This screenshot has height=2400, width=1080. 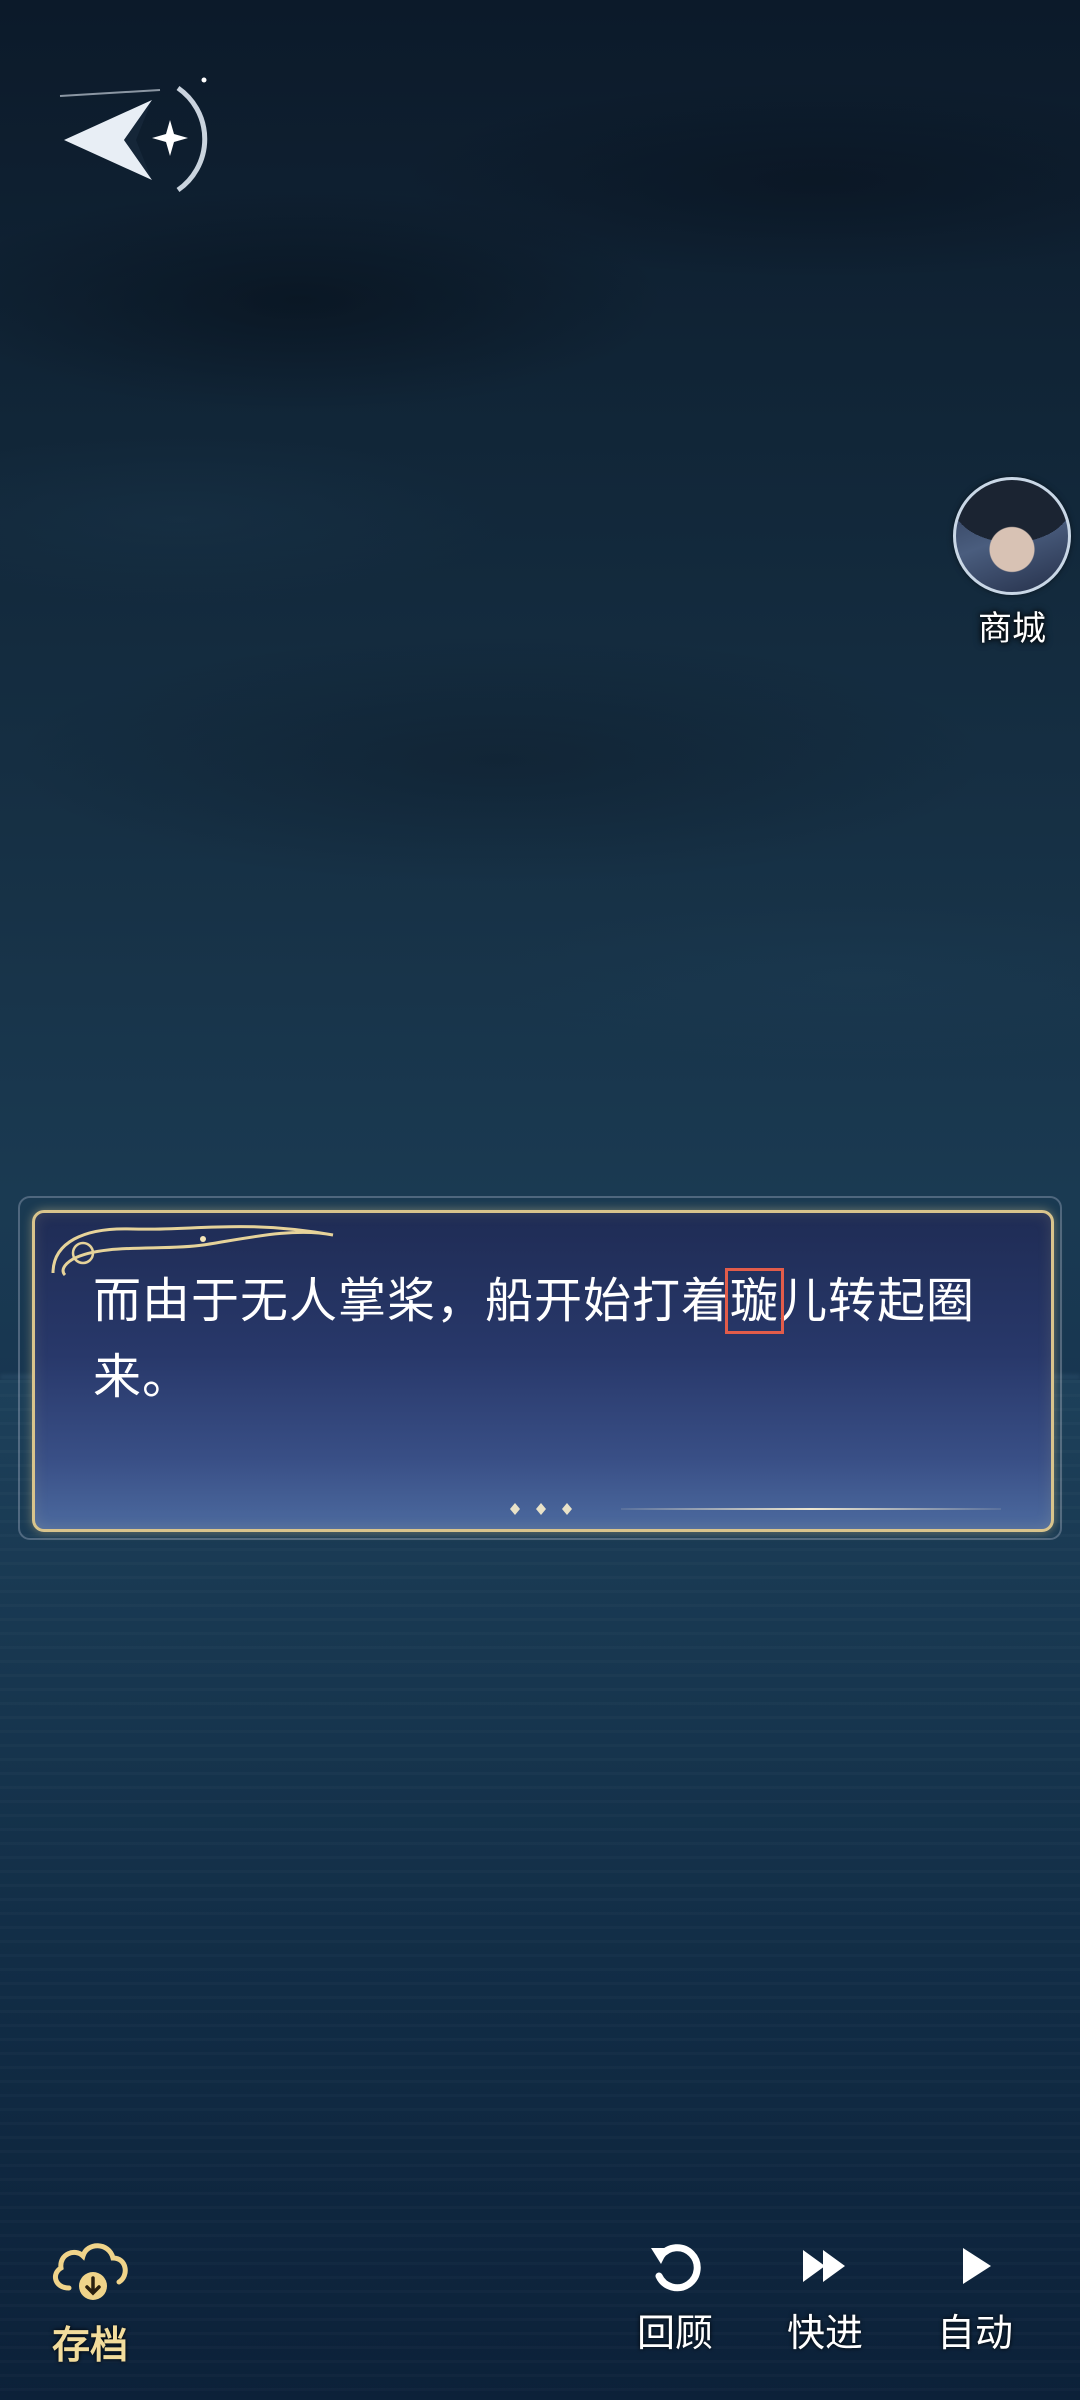 What do you see at coordinates (824, 2266) in the screenshot?
I see `fast-forward-icon` at bounding box center [824, 2266].